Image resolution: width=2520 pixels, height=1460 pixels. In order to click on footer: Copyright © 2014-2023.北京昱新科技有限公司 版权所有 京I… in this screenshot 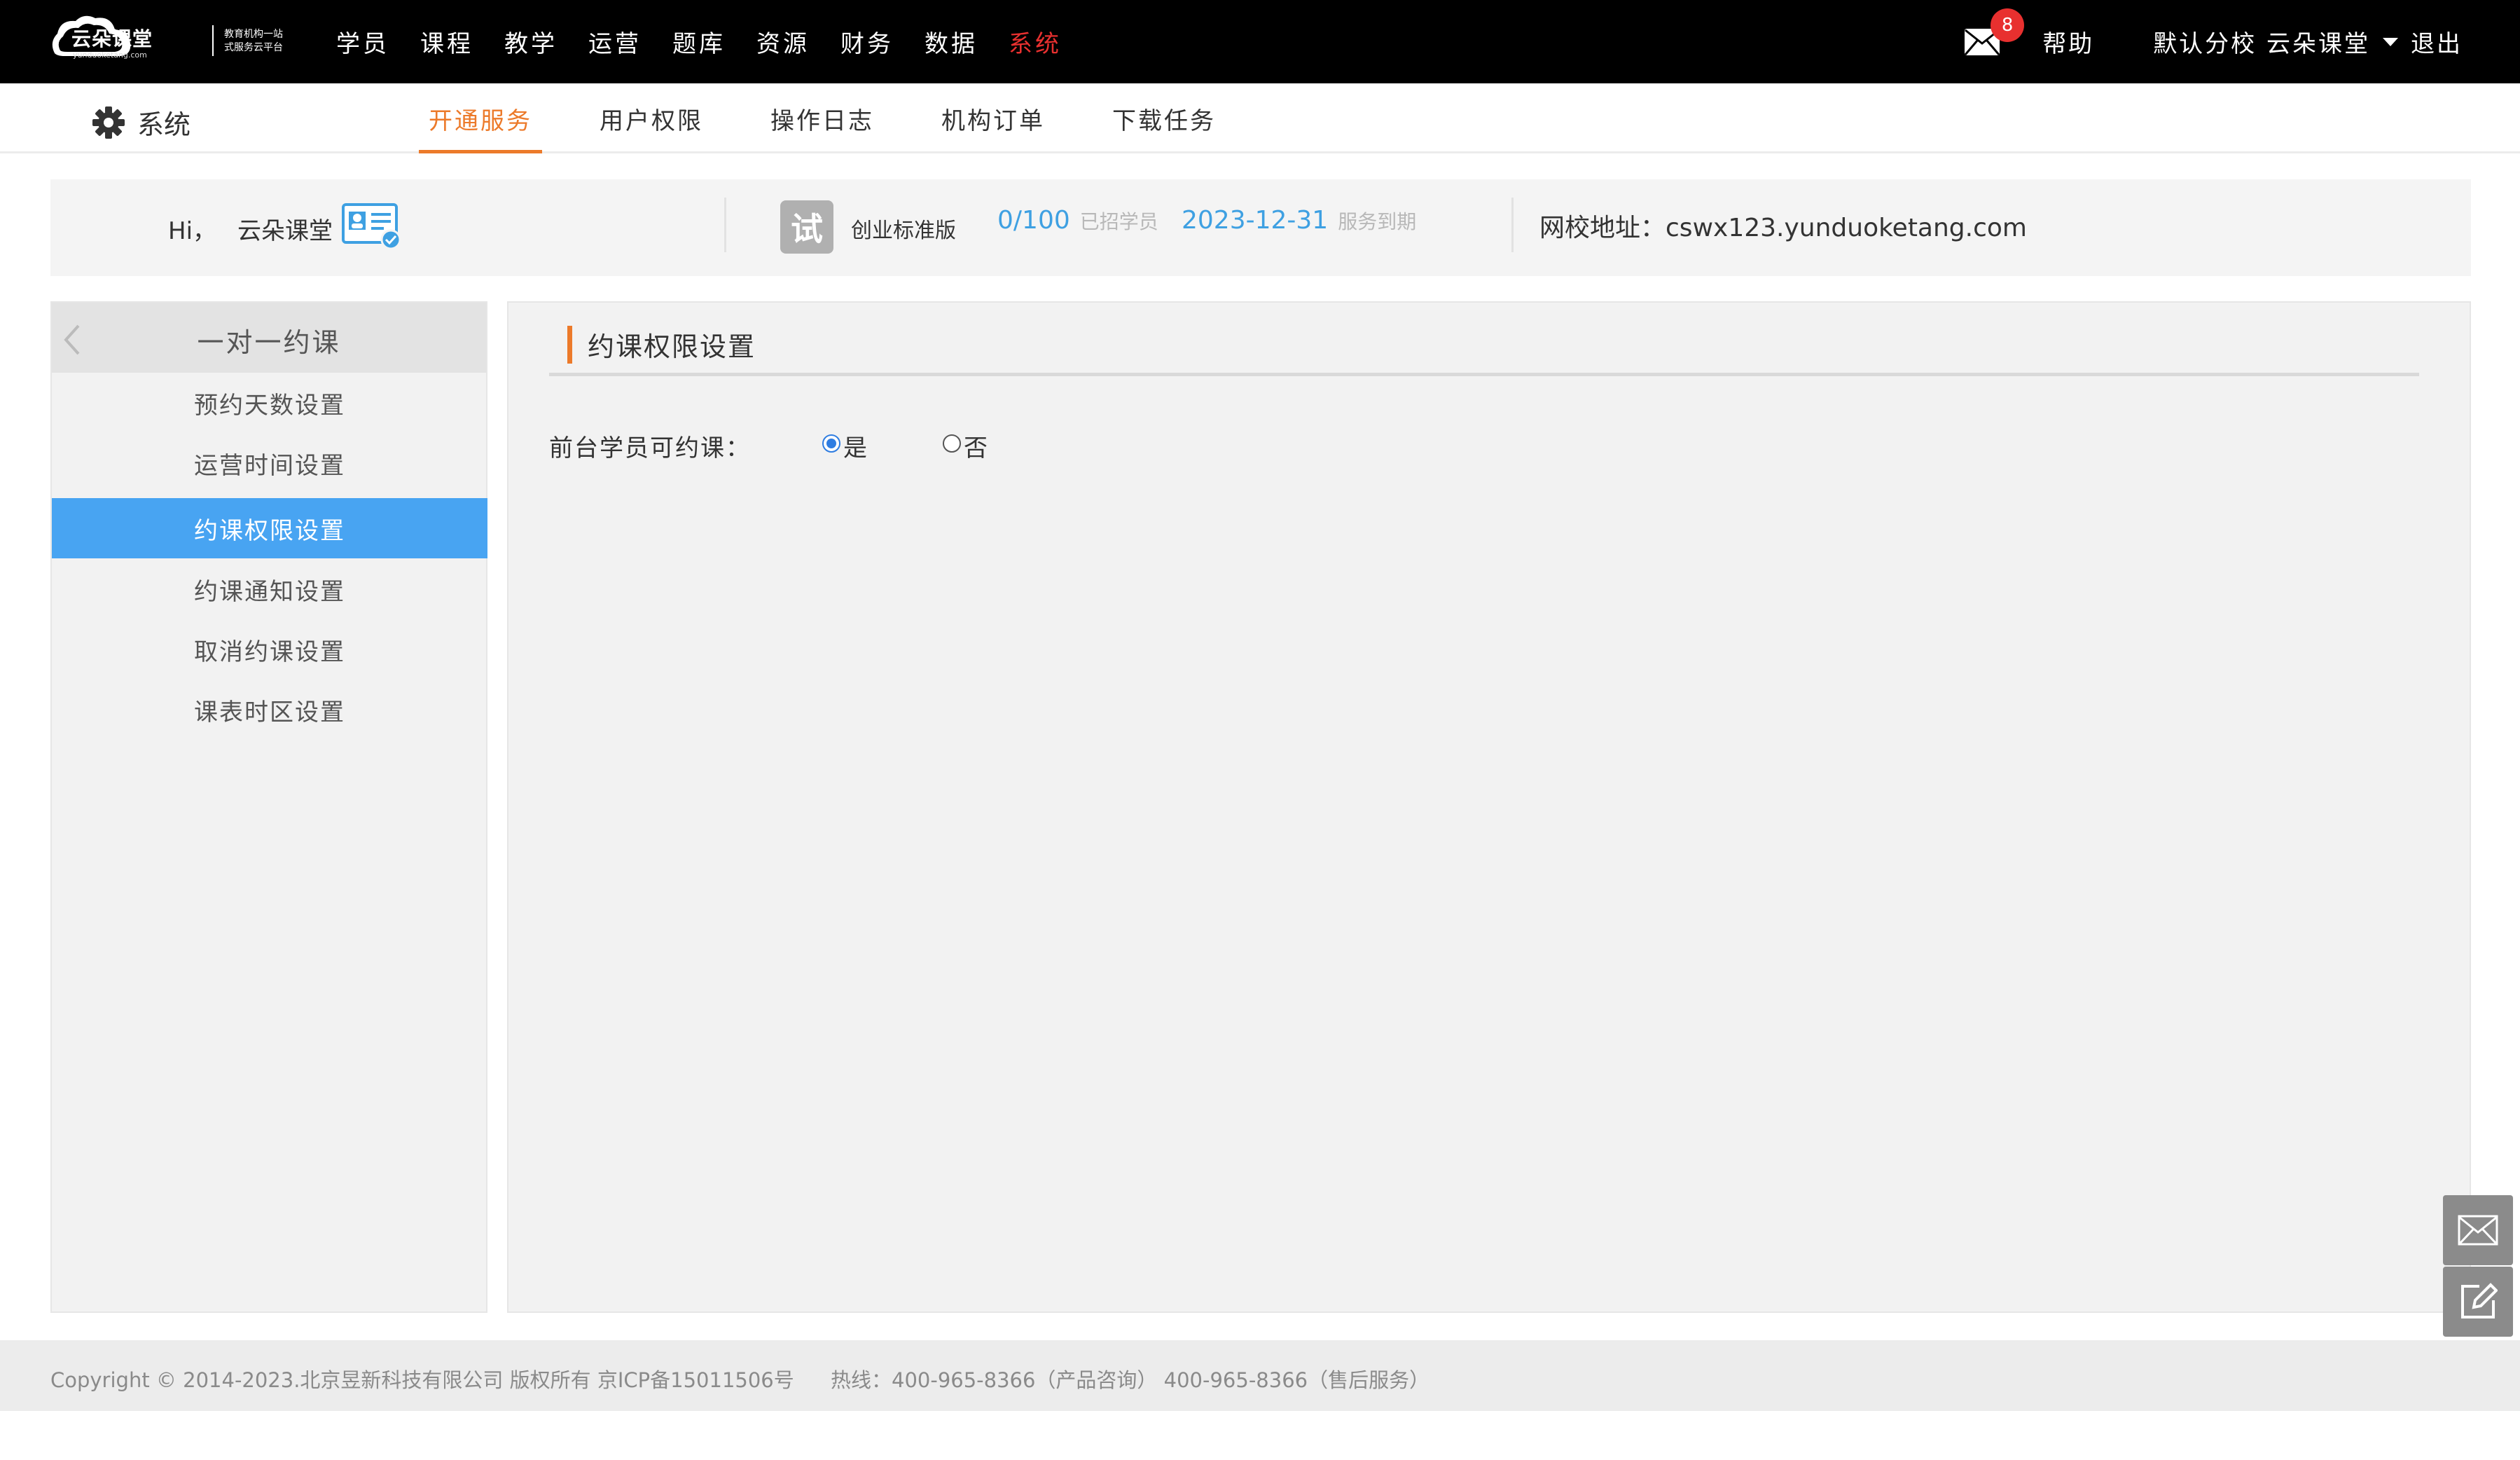, I will do `click(1260, 1375)`.